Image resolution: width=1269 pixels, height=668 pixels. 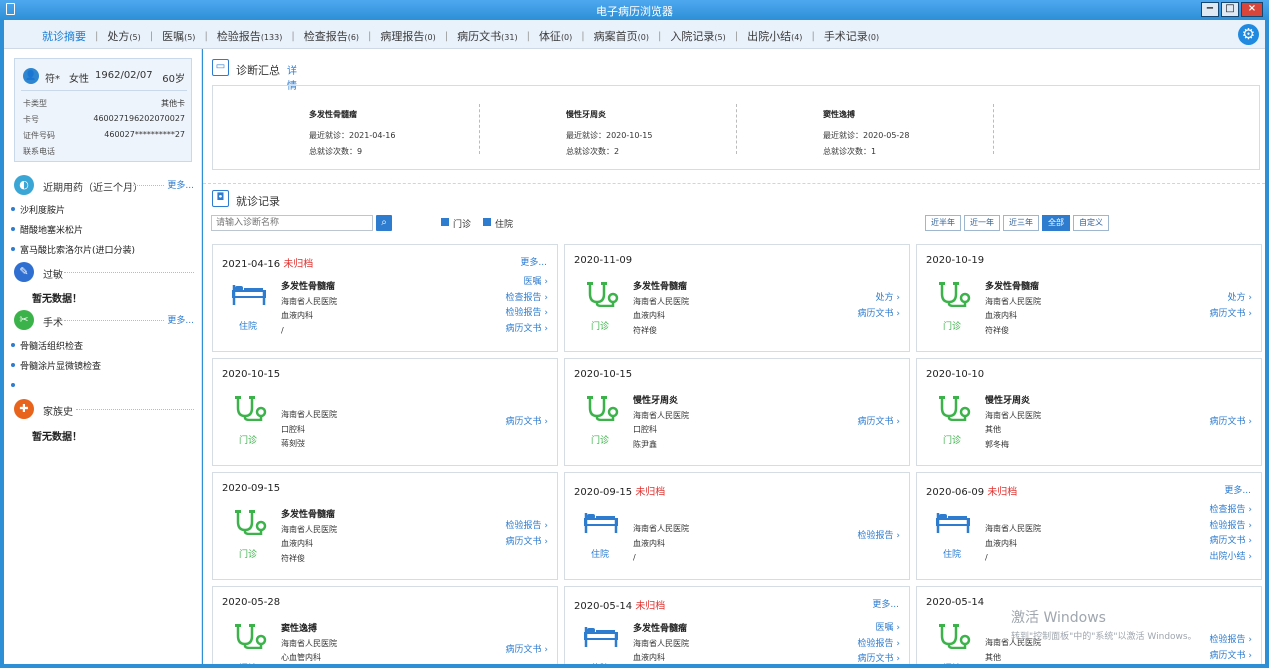 I want to click on tab-8: 病案首页(0), so click(x=621, y=36).